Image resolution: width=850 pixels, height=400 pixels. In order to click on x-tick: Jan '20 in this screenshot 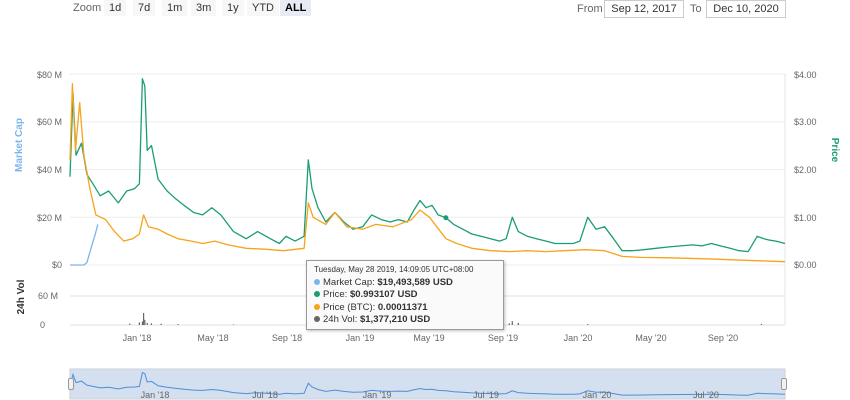, I will do `click(578, 338)`.